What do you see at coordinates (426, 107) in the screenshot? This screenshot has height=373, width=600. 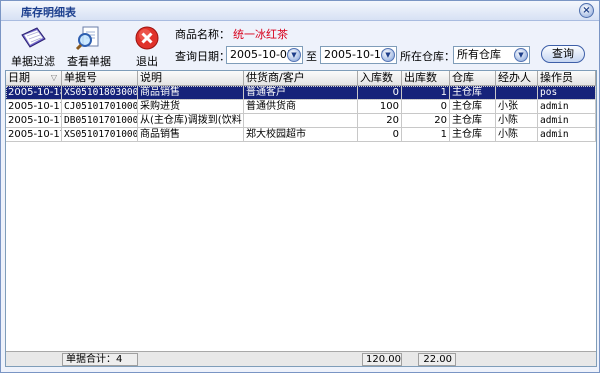 I see `cell-out-qty: 0` at bounding box center [426, 107].